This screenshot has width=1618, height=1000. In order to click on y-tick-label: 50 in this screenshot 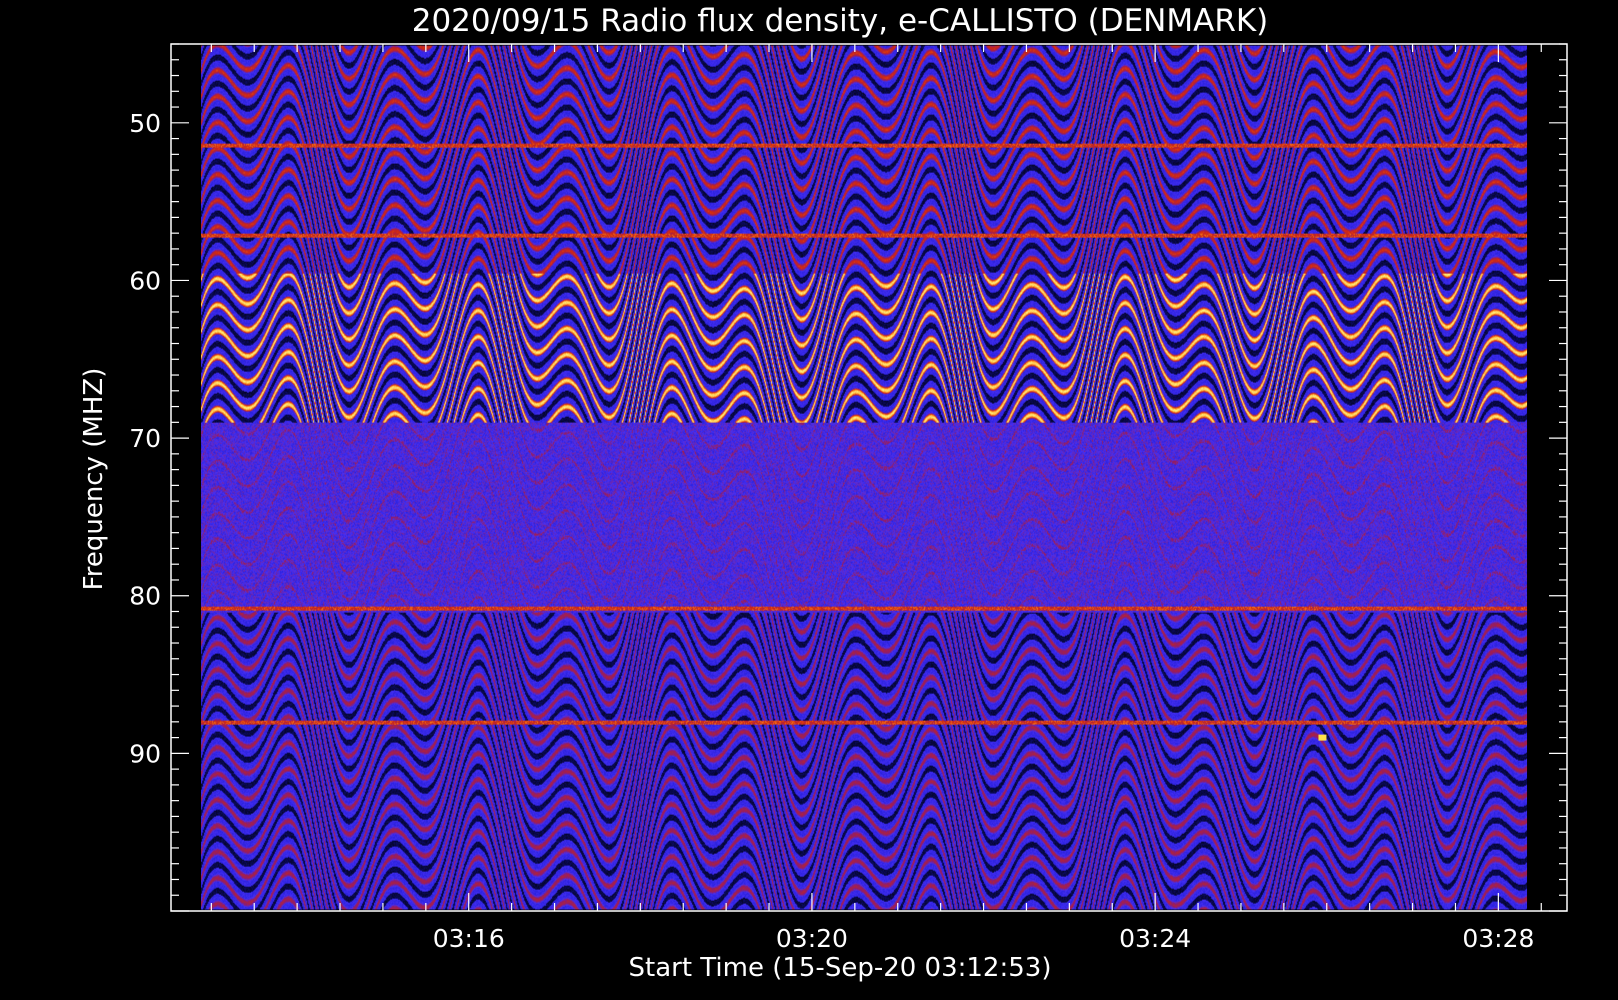, I will do `click(145, 123)`.